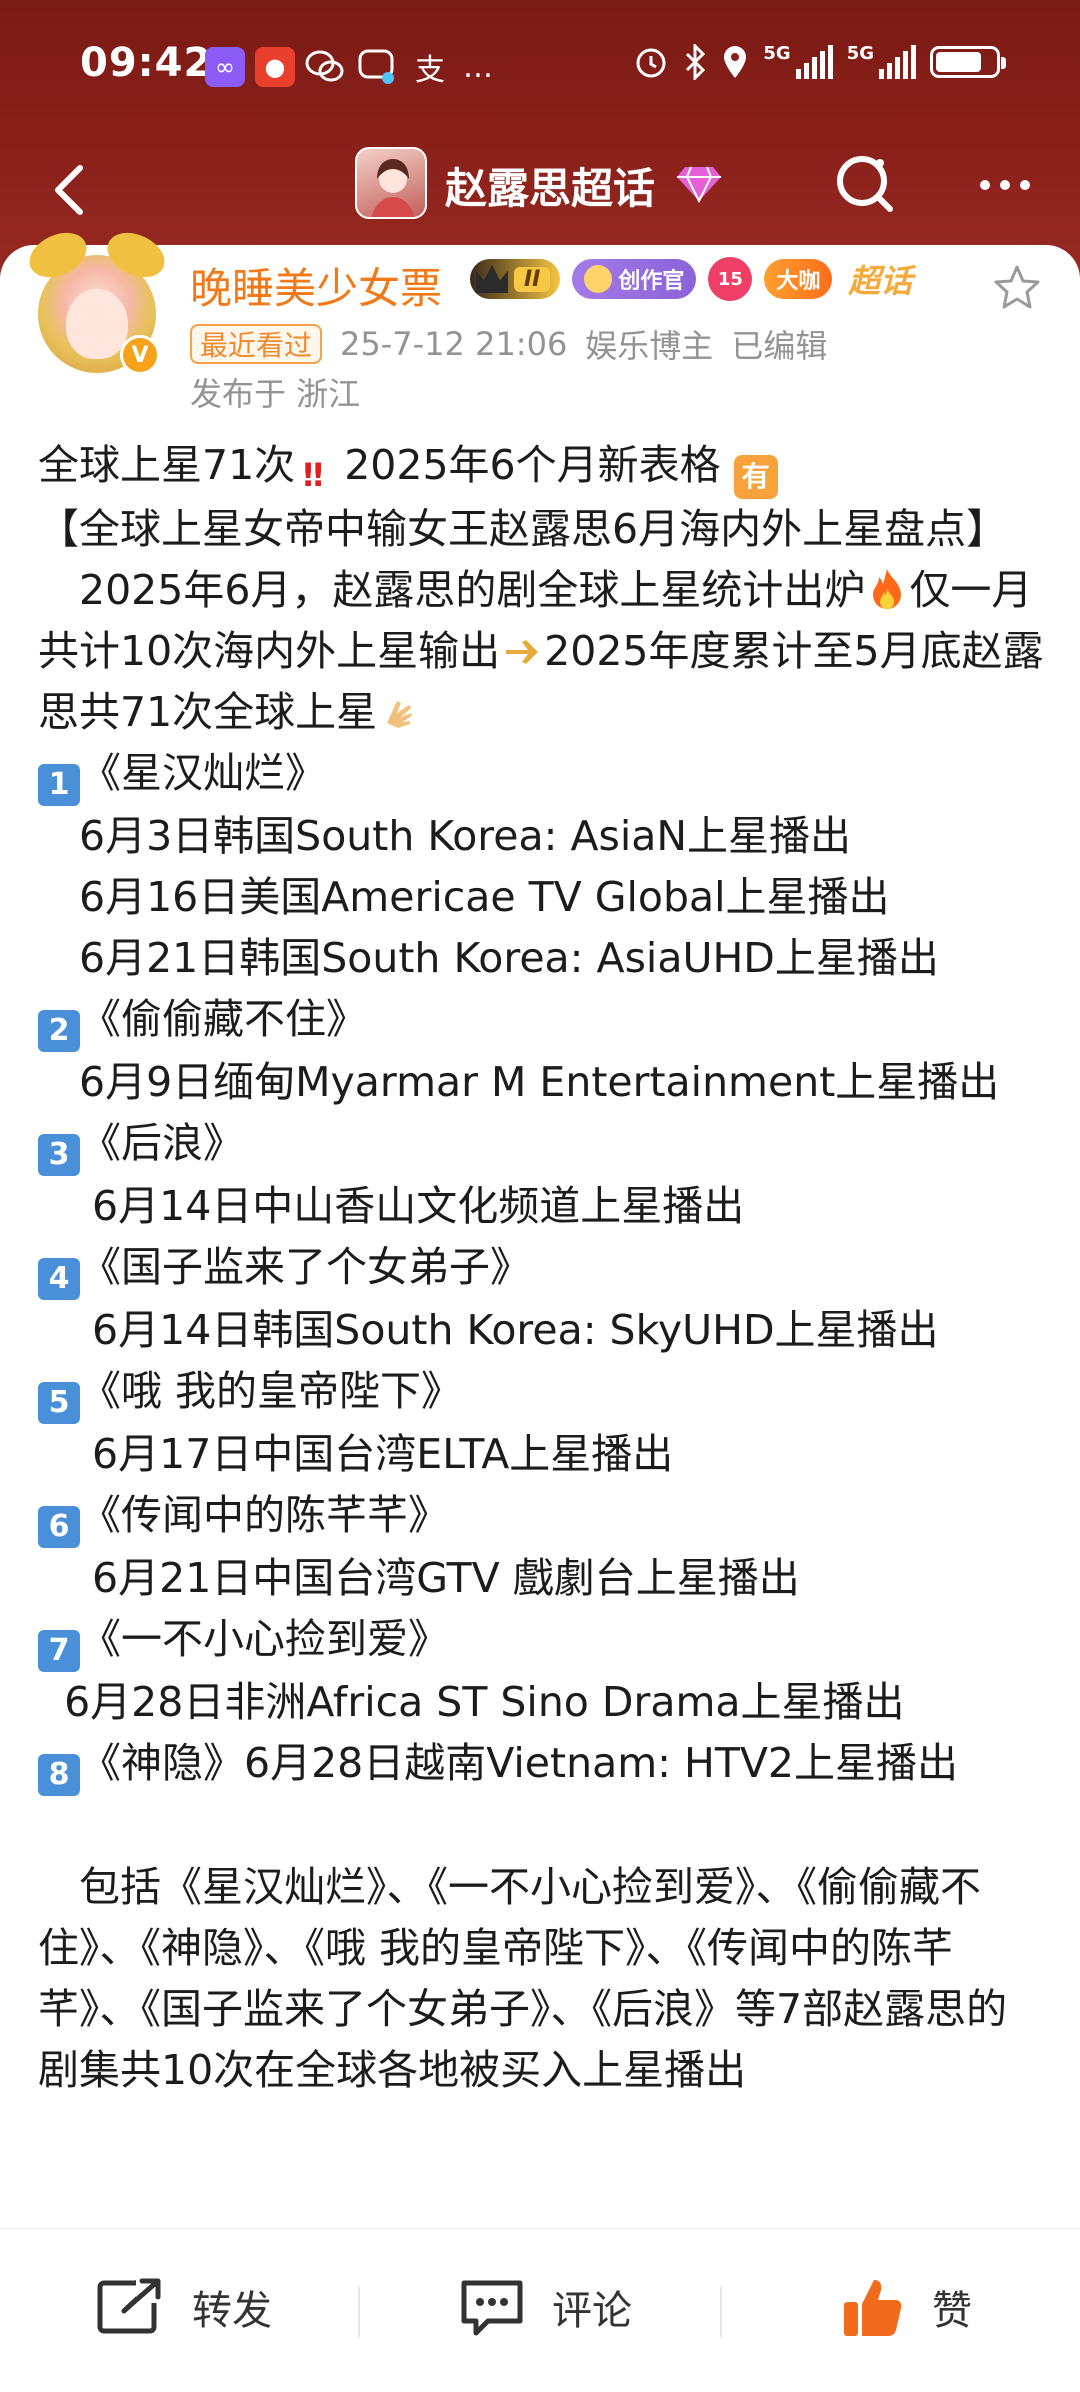 The height and width of the screenshot is (2392, 1080). I want to click on search-icon, so click(865, 184).